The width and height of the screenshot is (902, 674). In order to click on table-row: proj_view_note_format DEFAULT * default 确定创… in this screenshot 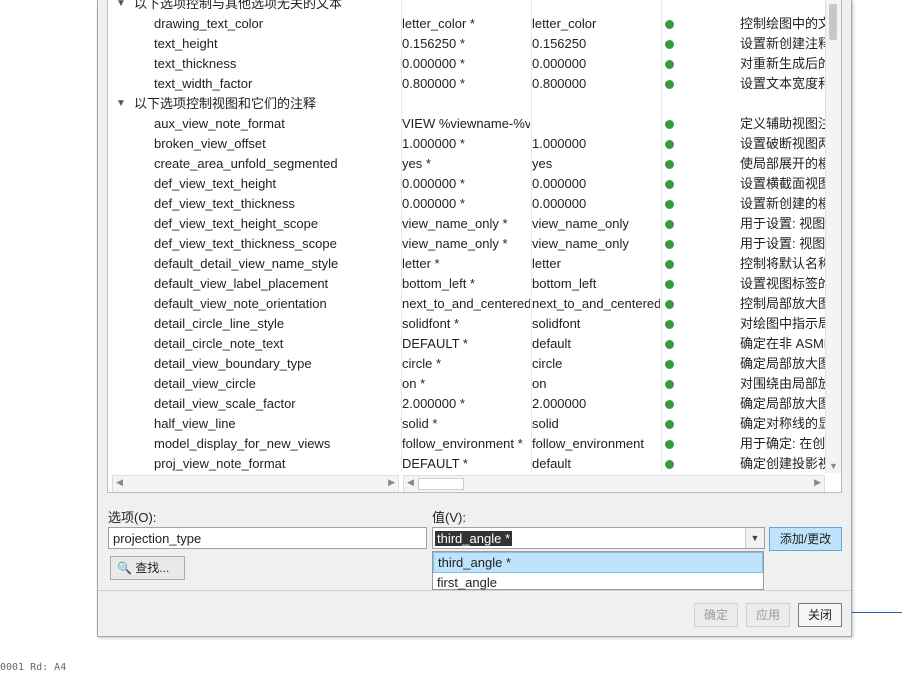, I will do `click(469, 464)`.